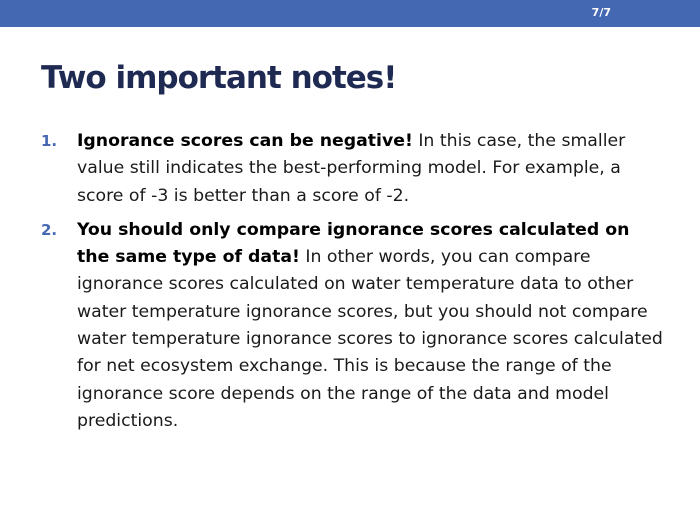  Describe the element at coordinates (350, 13) in the screenshot. I see `header-bar: 7/7` at that location.